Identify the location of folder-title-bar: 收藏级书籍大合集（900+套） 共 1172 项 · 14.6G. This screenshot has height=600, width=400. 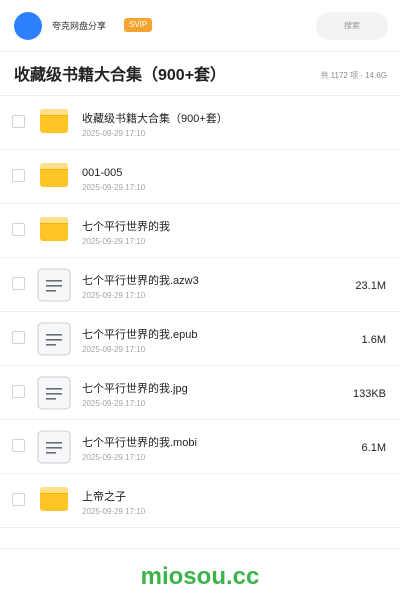
(200, 74).